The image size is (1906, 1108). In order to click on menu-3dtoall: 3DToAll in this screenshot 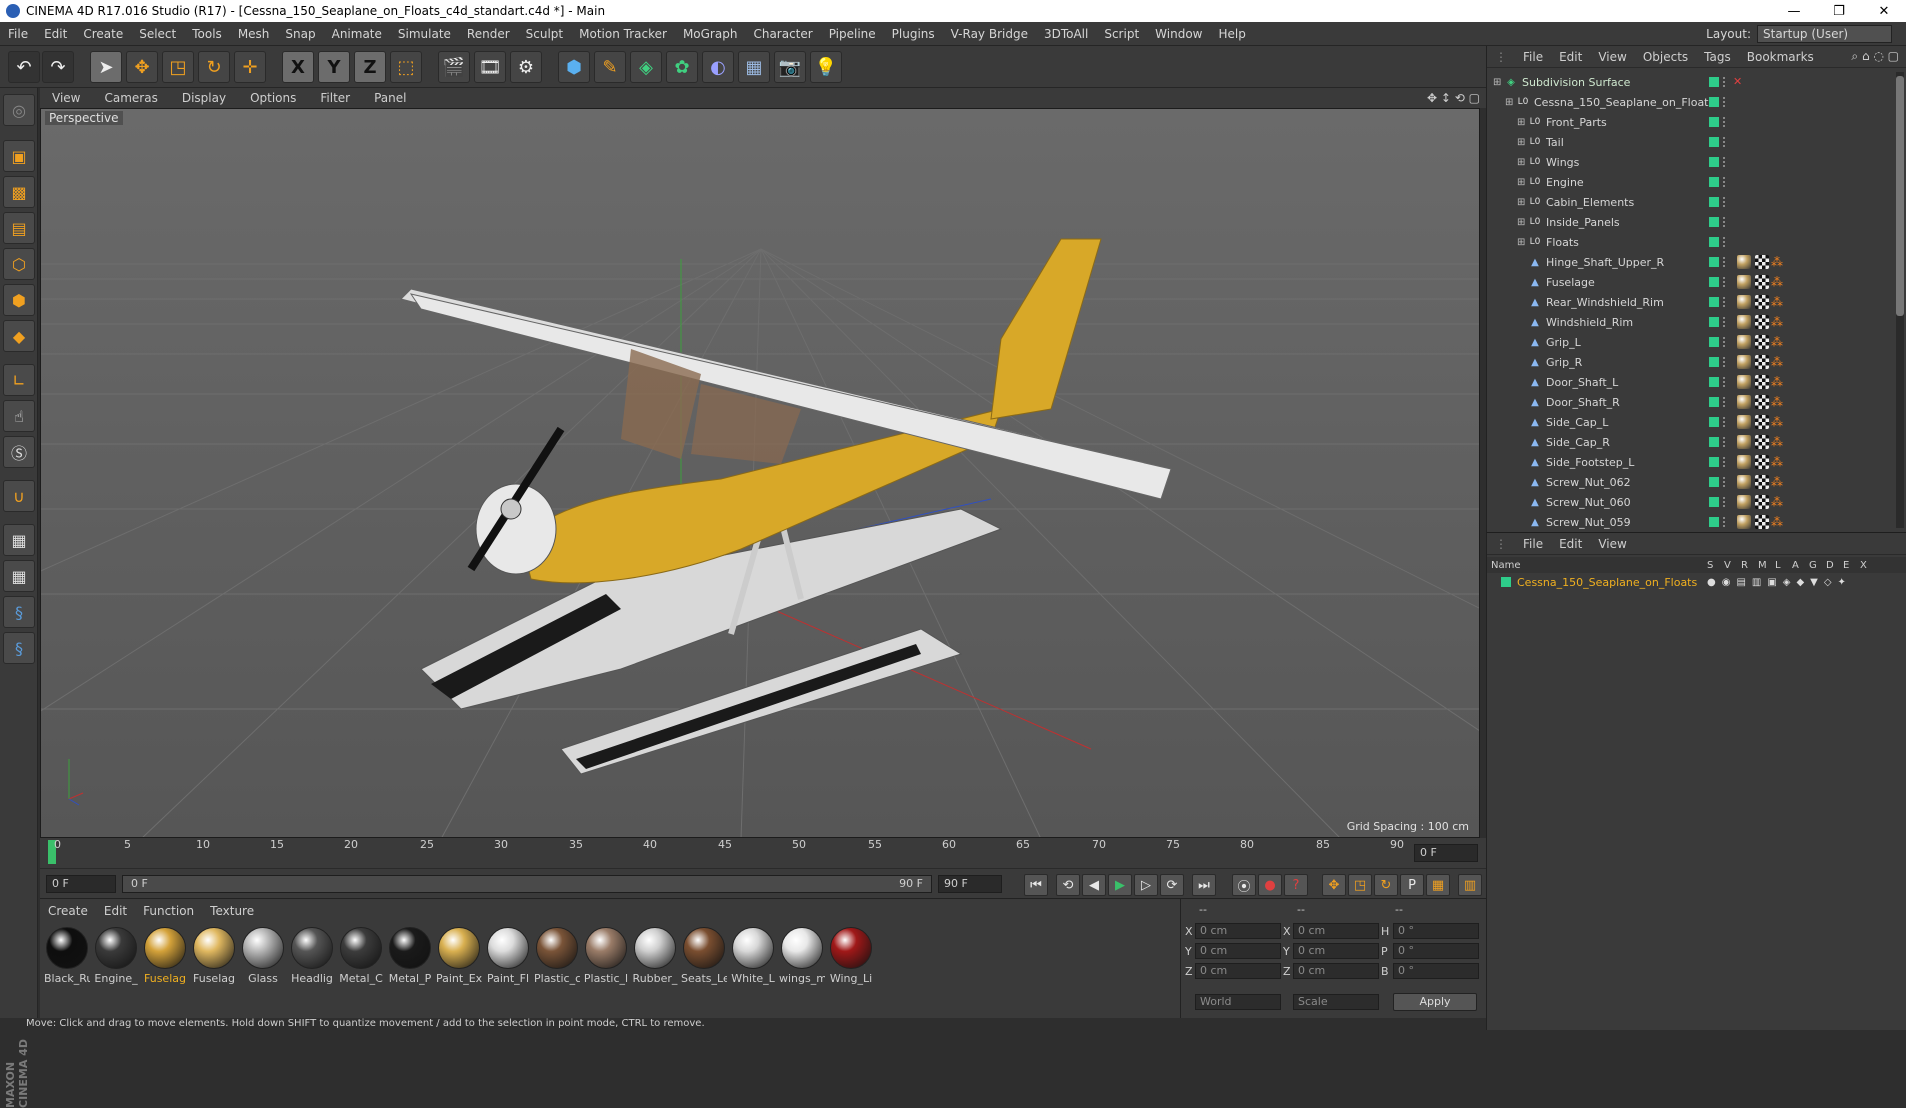, I will do `click(1066, 34)`.